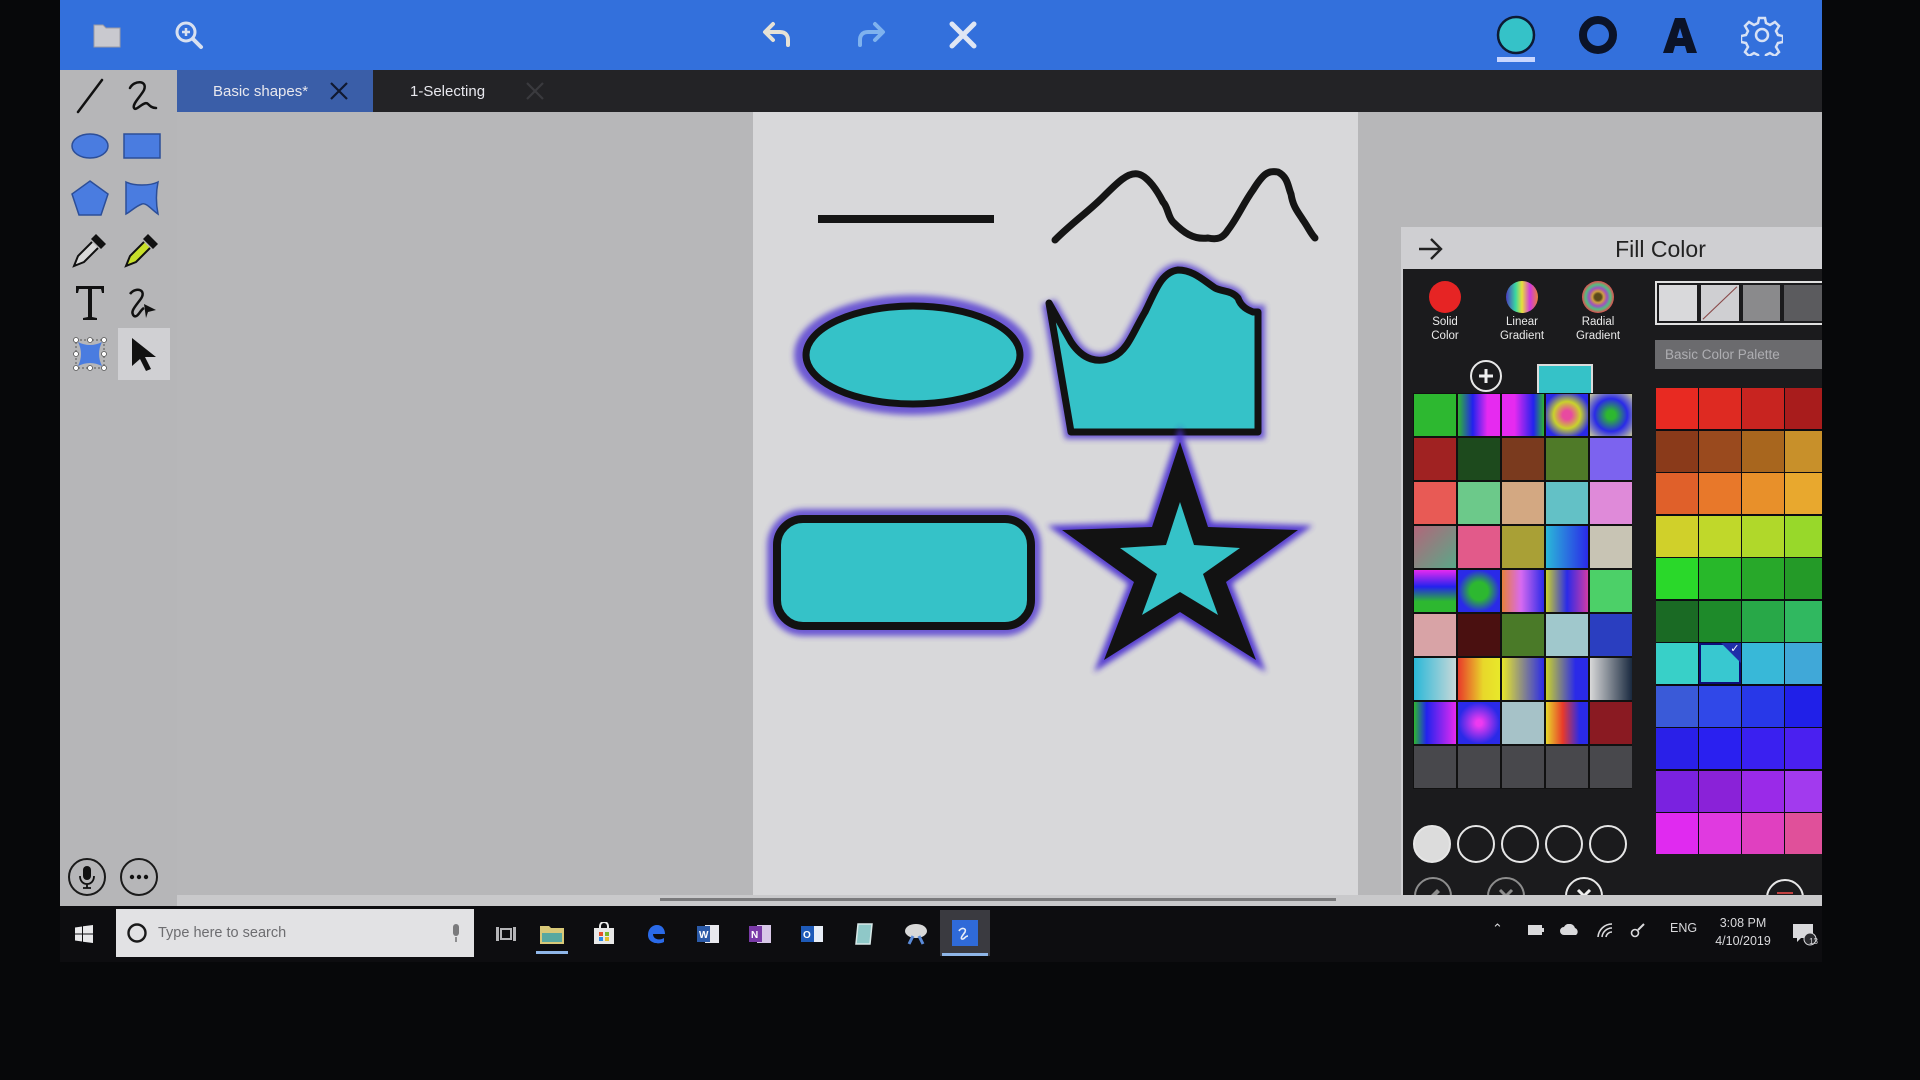 This screenshot has height=1080, width=1920. Describe the element at coordinates (456, 933) in the screenshot. I see `microphone-icon` at that location.